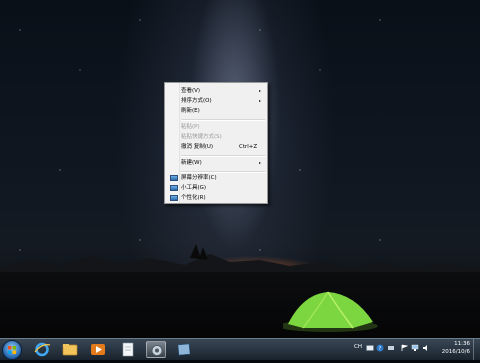  Describe the element at coordinates (190, 111) in the screenshot. I see `menu-item-label: 刷新(E)` at that location.